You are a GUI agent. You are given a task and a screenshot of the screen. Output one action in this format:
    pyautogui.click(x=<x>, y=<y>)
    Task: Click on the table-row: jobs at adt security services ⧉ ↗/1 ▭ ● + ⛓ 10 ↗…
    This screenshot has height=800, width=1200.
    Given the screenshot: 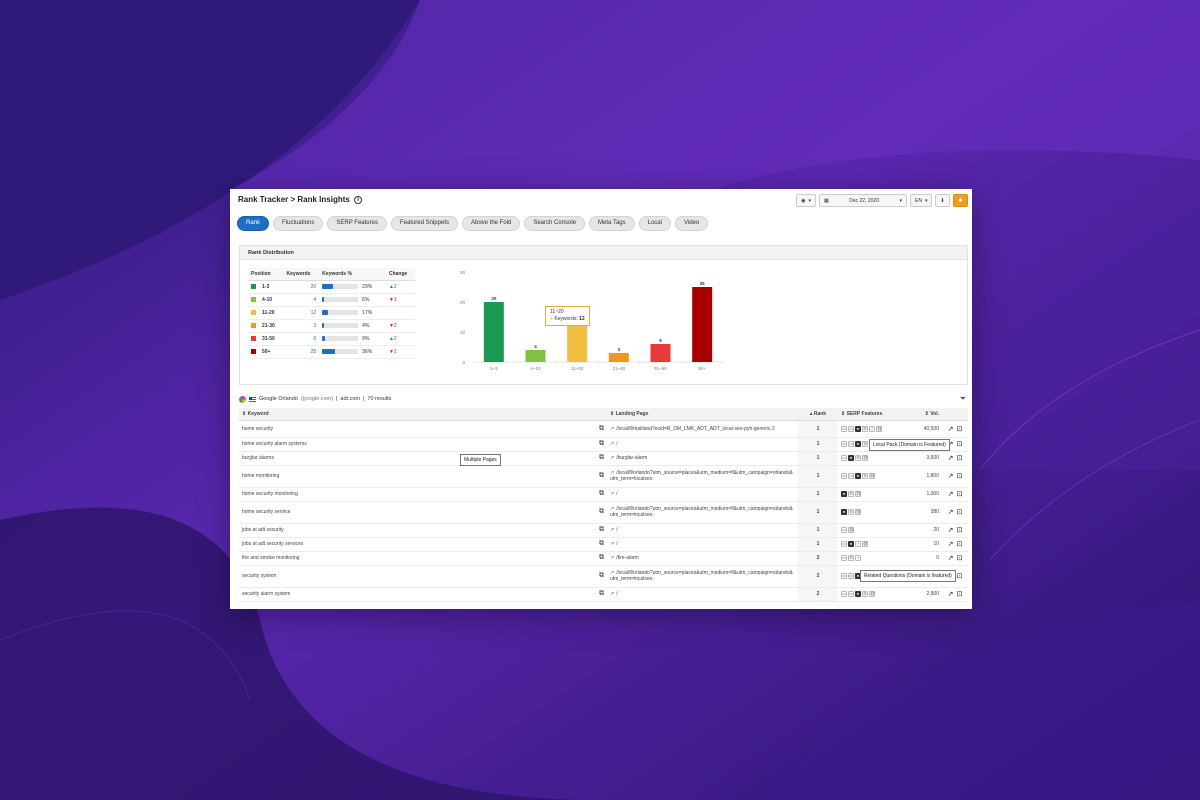 What is the action you would take?
    pyautogui.click(x=603, y=544)
    